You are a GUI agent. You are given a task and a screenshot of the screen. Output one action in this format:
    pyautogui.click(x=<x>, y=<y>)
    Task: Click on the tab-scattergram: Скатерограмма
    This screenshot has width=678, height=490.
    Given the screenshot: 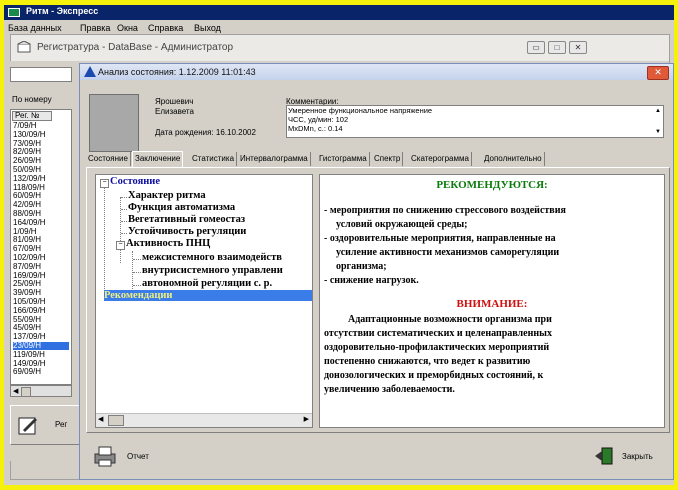 What is the action you would take?
    pyautogui.click(x=440, y=159)
    